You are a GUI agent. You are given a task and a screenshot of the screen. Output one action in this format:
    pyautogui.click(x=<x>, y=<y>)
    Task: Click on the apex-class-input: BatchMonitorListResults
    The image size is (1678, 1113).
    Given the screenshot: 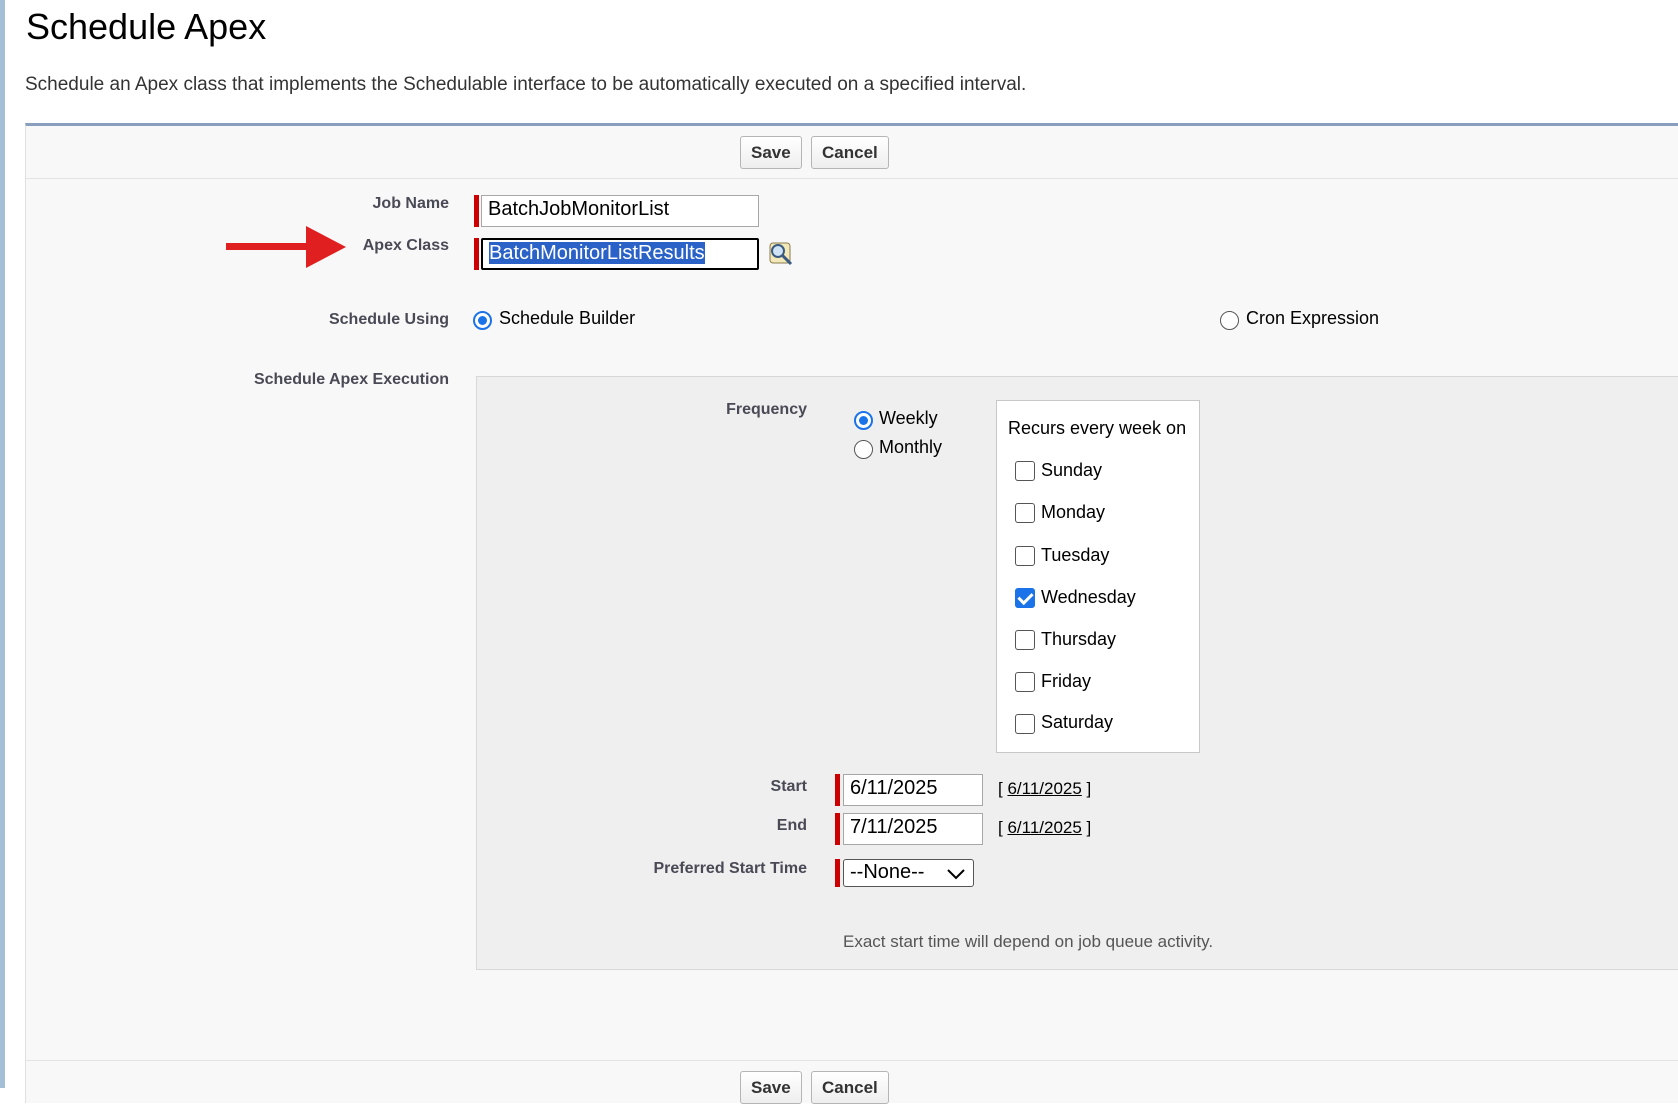 What is the action you would take?
    pyautogui.click(x=620, y=254)
    